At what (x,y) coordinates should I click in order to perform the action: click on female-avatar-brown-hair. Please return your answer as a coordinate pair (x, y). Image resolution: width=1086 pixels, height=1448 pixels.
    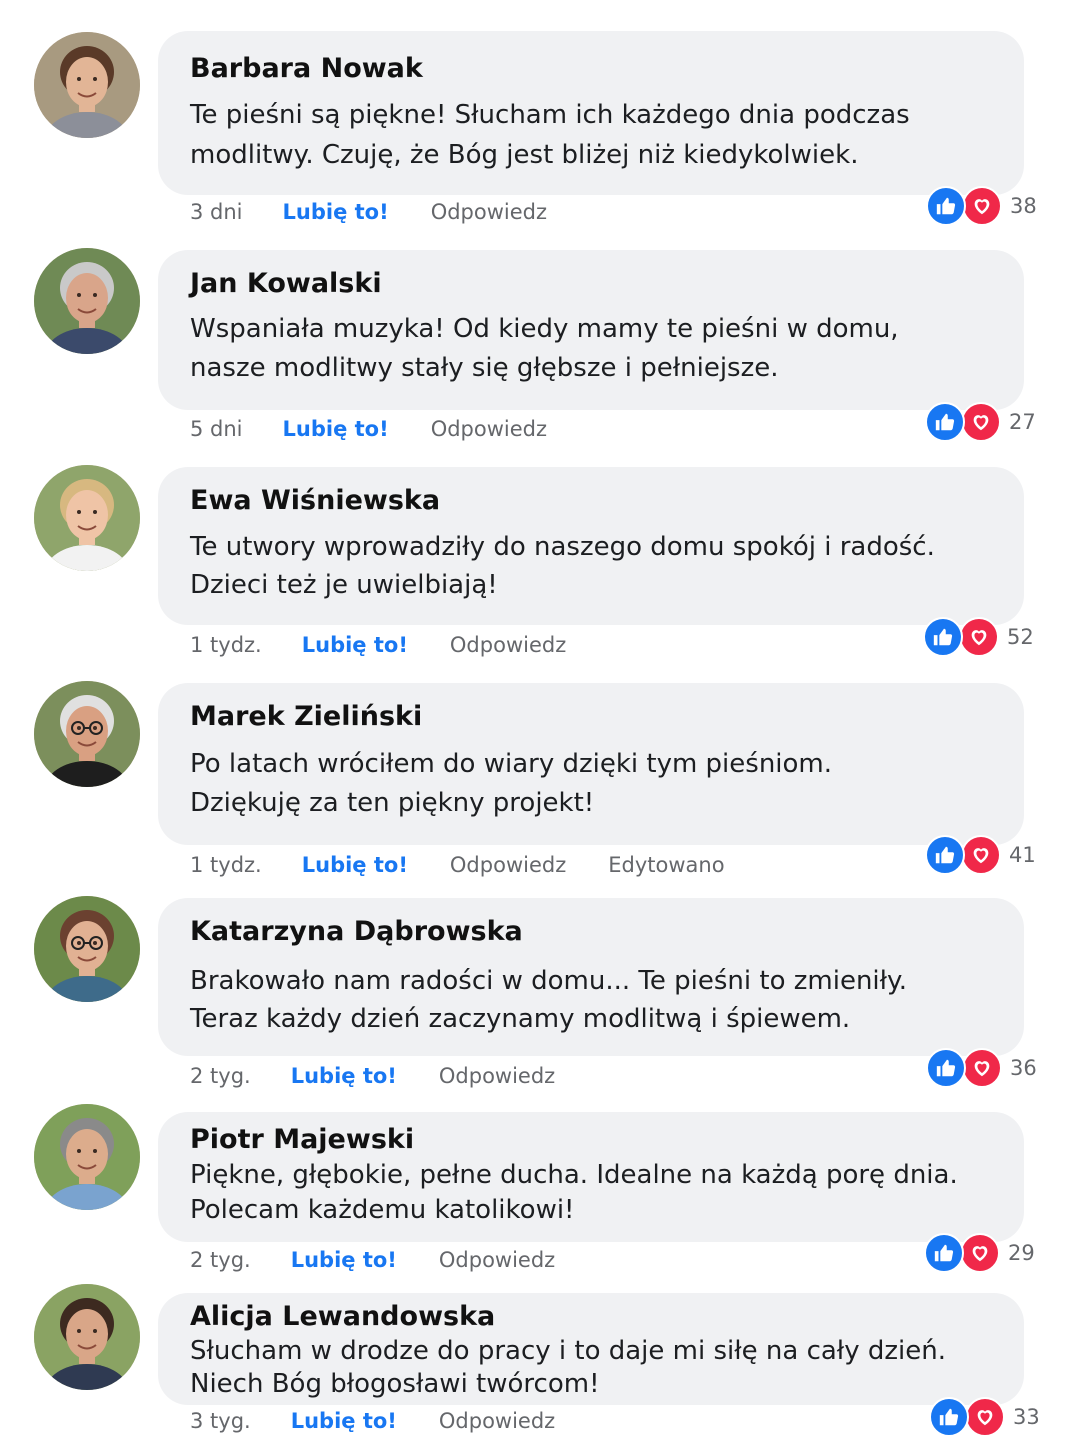
    Looking at the image, I should click on (87, 1337).